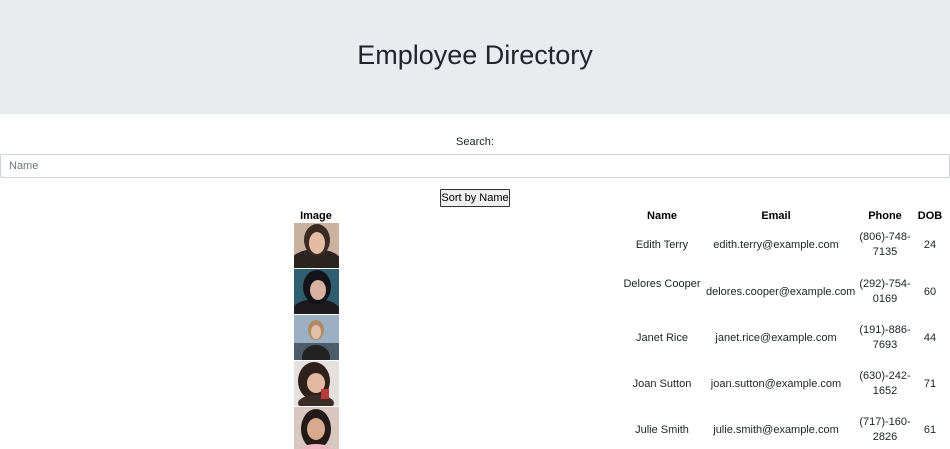  I want to click on employee-phone: (806)-748-7135, so click(885, 244).